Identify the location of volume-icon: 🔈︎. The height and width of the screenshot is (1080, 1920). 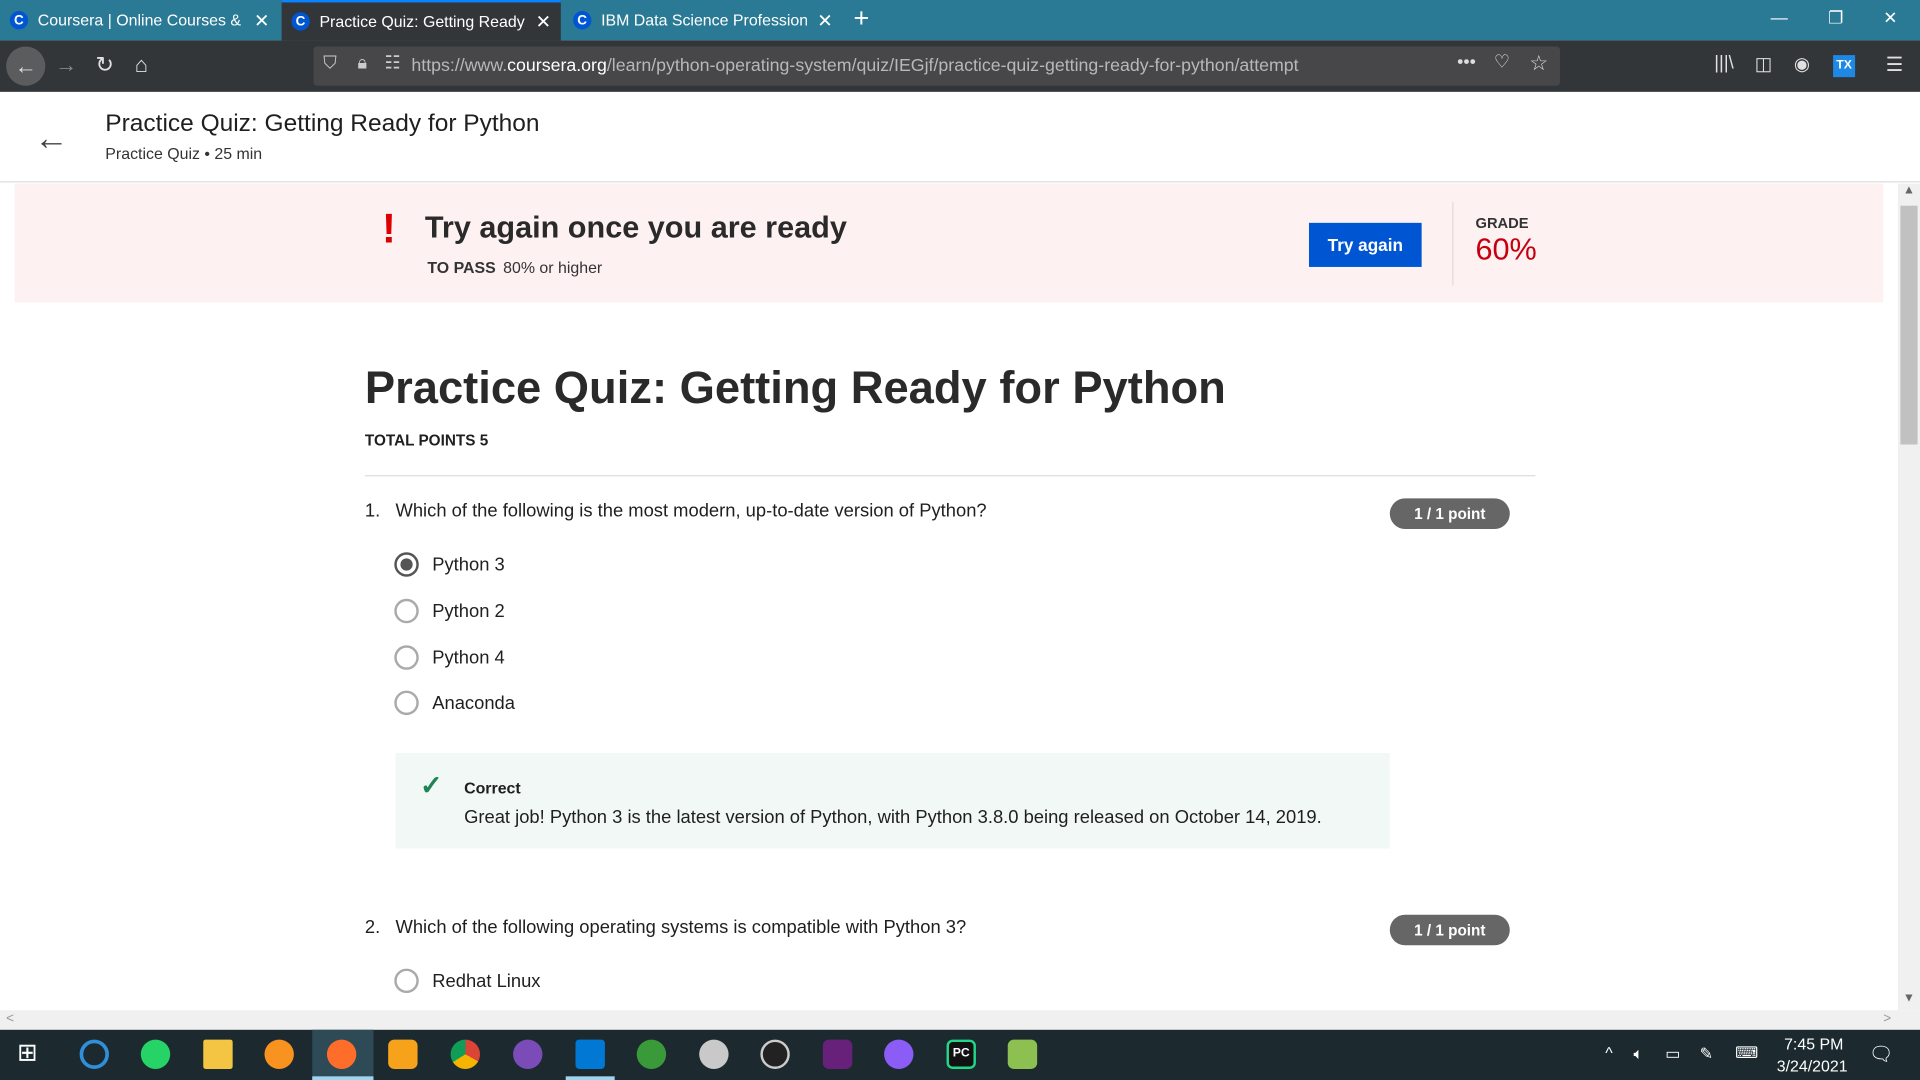
(1638, 1054).